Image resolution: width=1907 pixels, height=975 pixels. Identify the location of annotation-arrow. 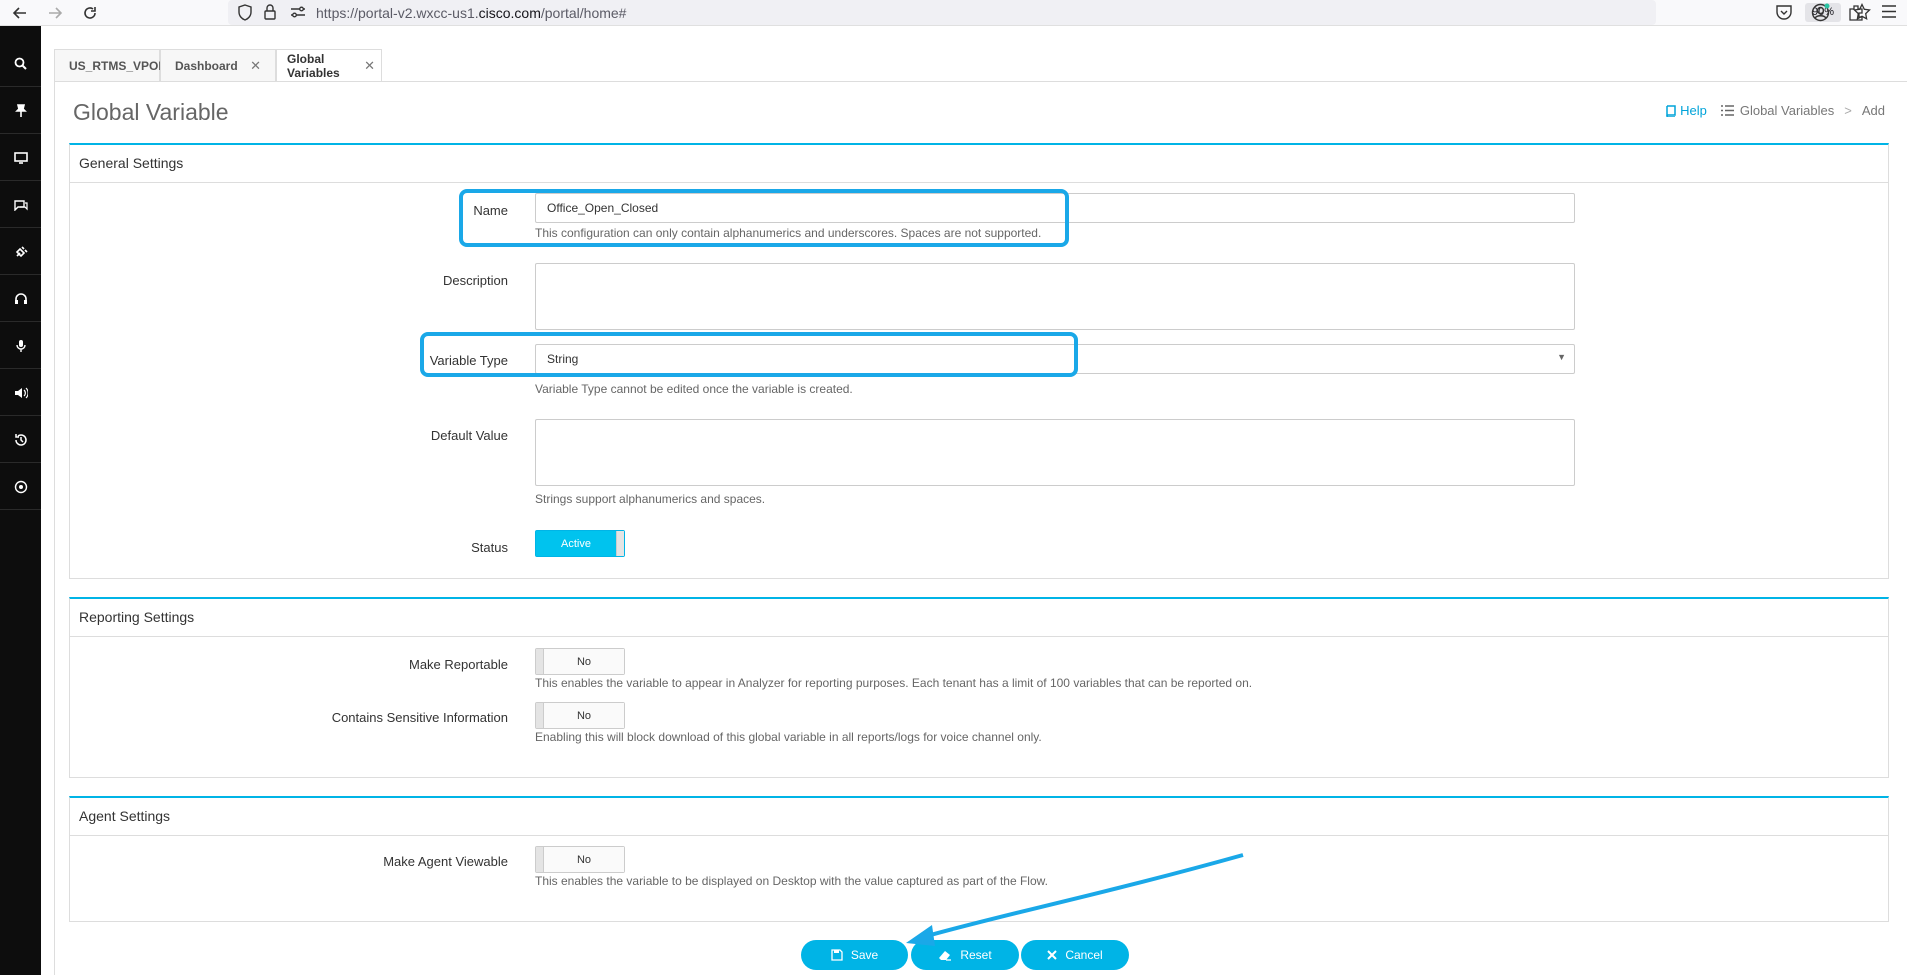
(1075, 899).